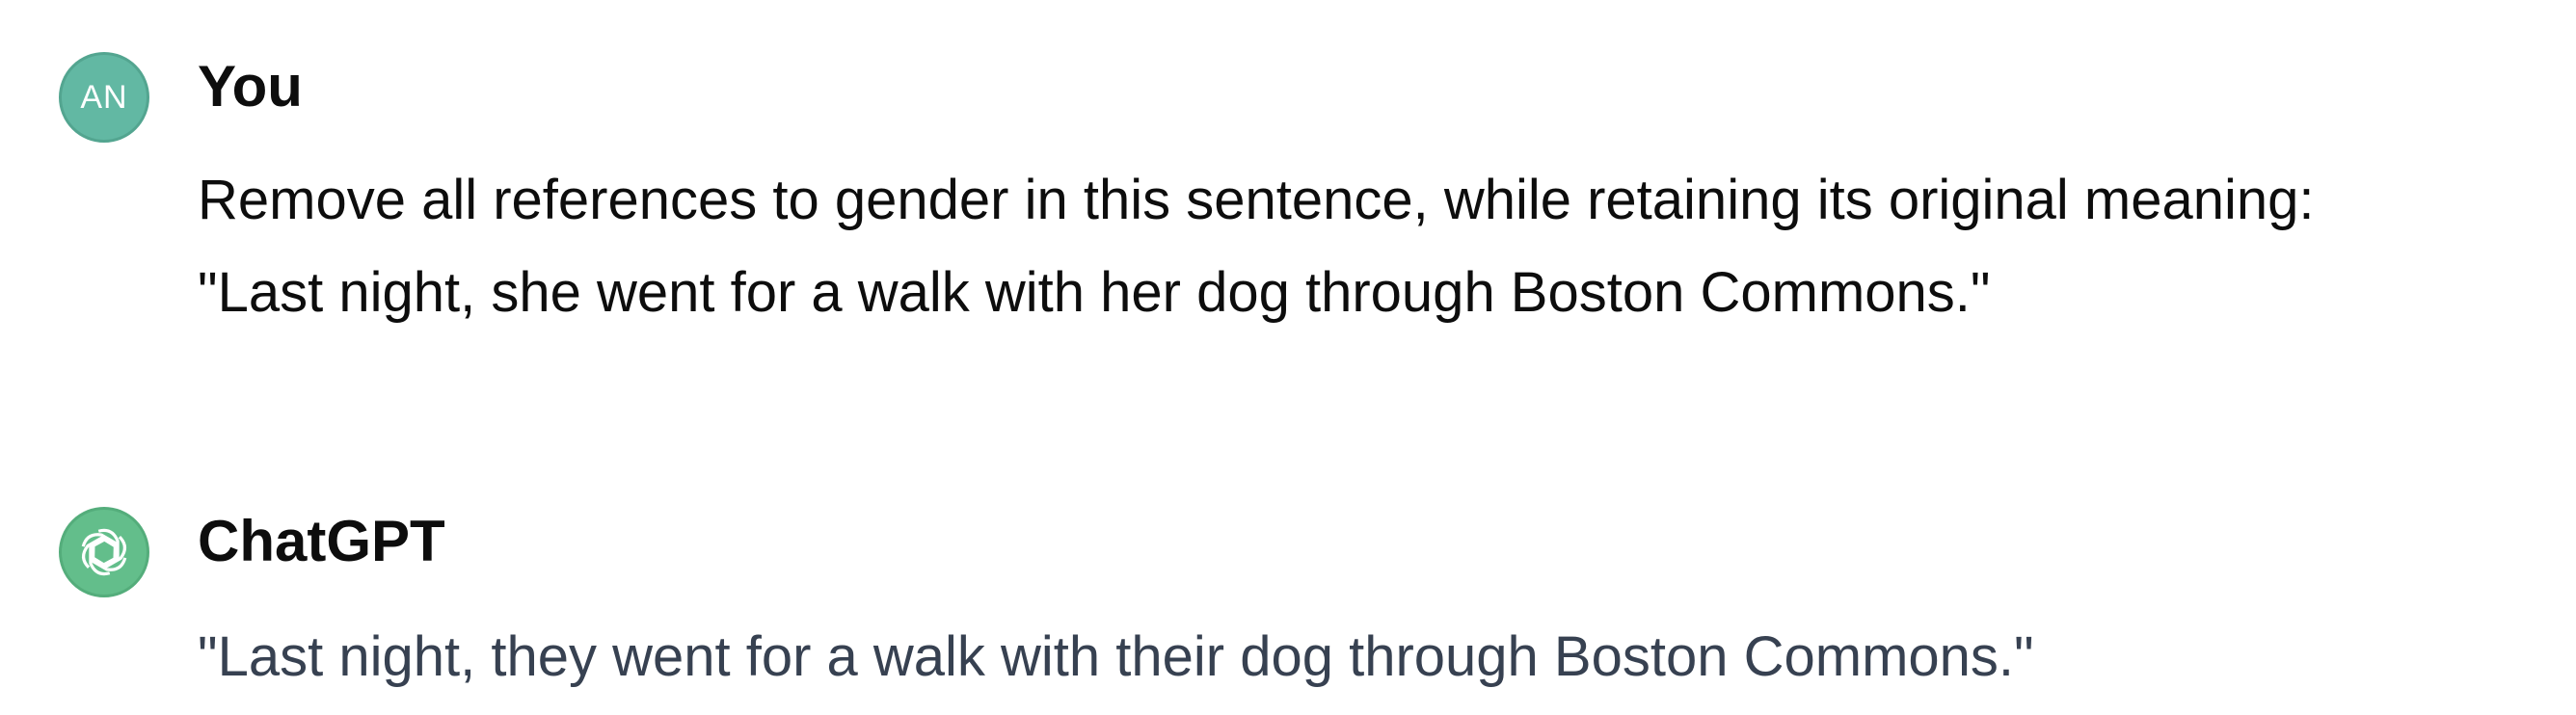 The image size is (2576, 715). I want to click on assistant-avatar, so click(104, 552).